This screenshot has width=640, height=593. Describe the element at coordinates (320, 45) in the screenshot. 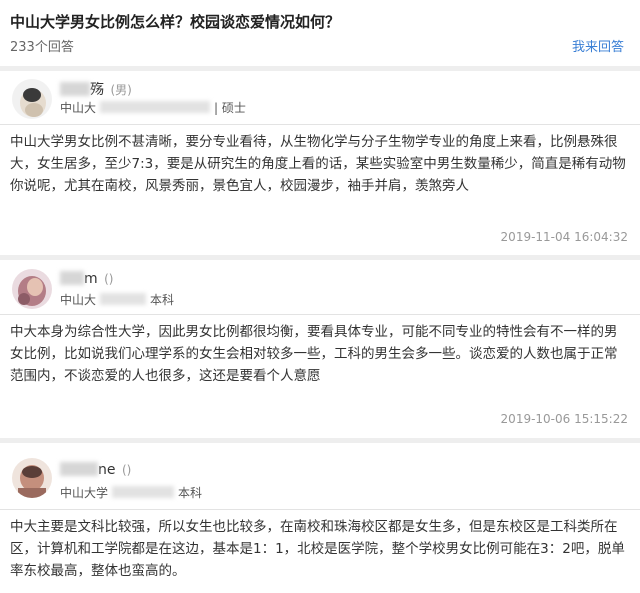

I see `question-meta: 233个回答 我来回答` at that location.